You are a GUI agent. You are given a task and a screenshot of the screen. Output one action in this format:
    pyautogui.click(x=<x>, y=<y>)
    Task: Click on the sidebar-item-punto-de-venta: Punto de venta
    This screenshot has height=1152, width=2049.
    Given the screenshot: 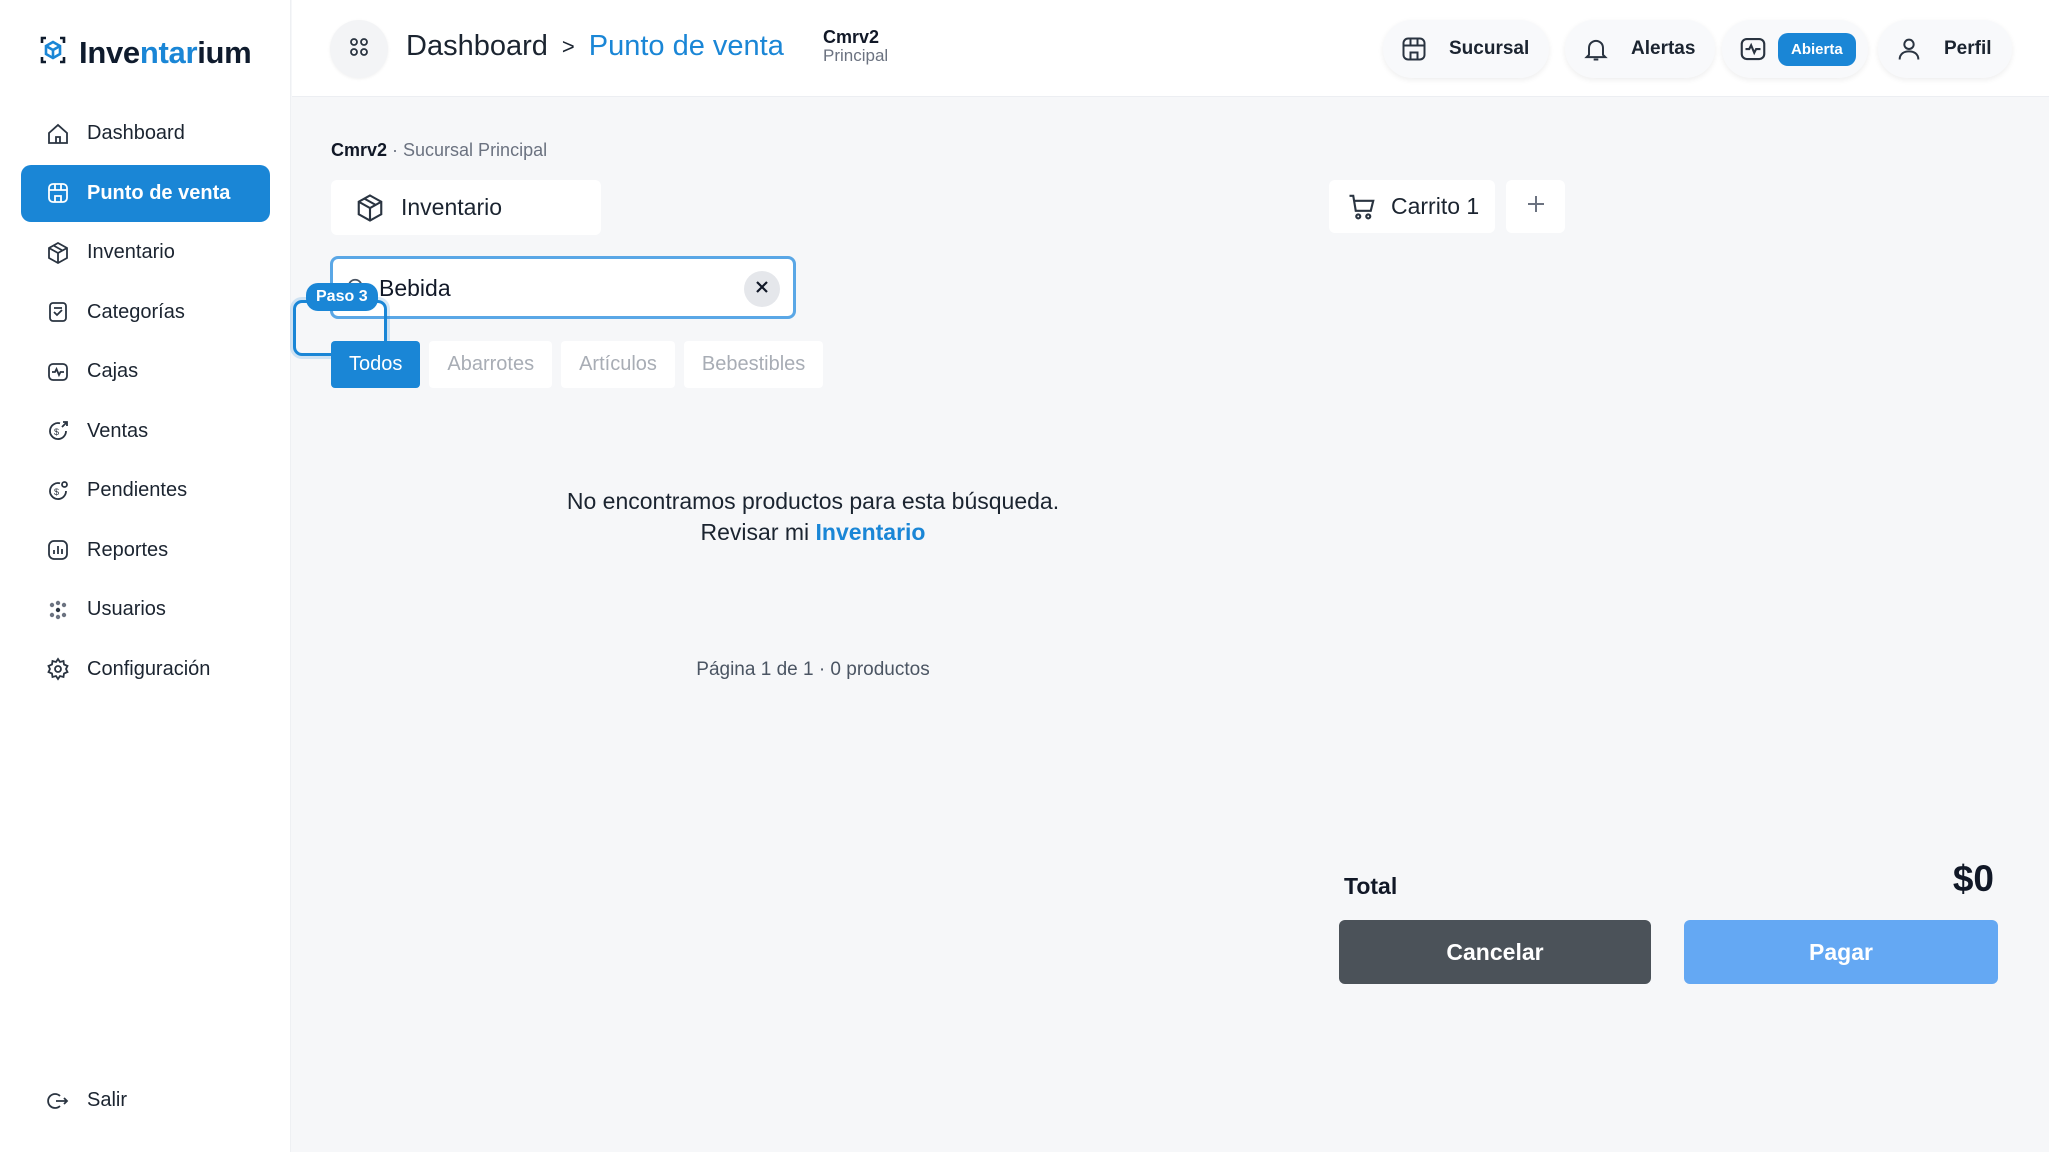 What is the action you would take?
    pyautogui.click(x=145, y=193)
    